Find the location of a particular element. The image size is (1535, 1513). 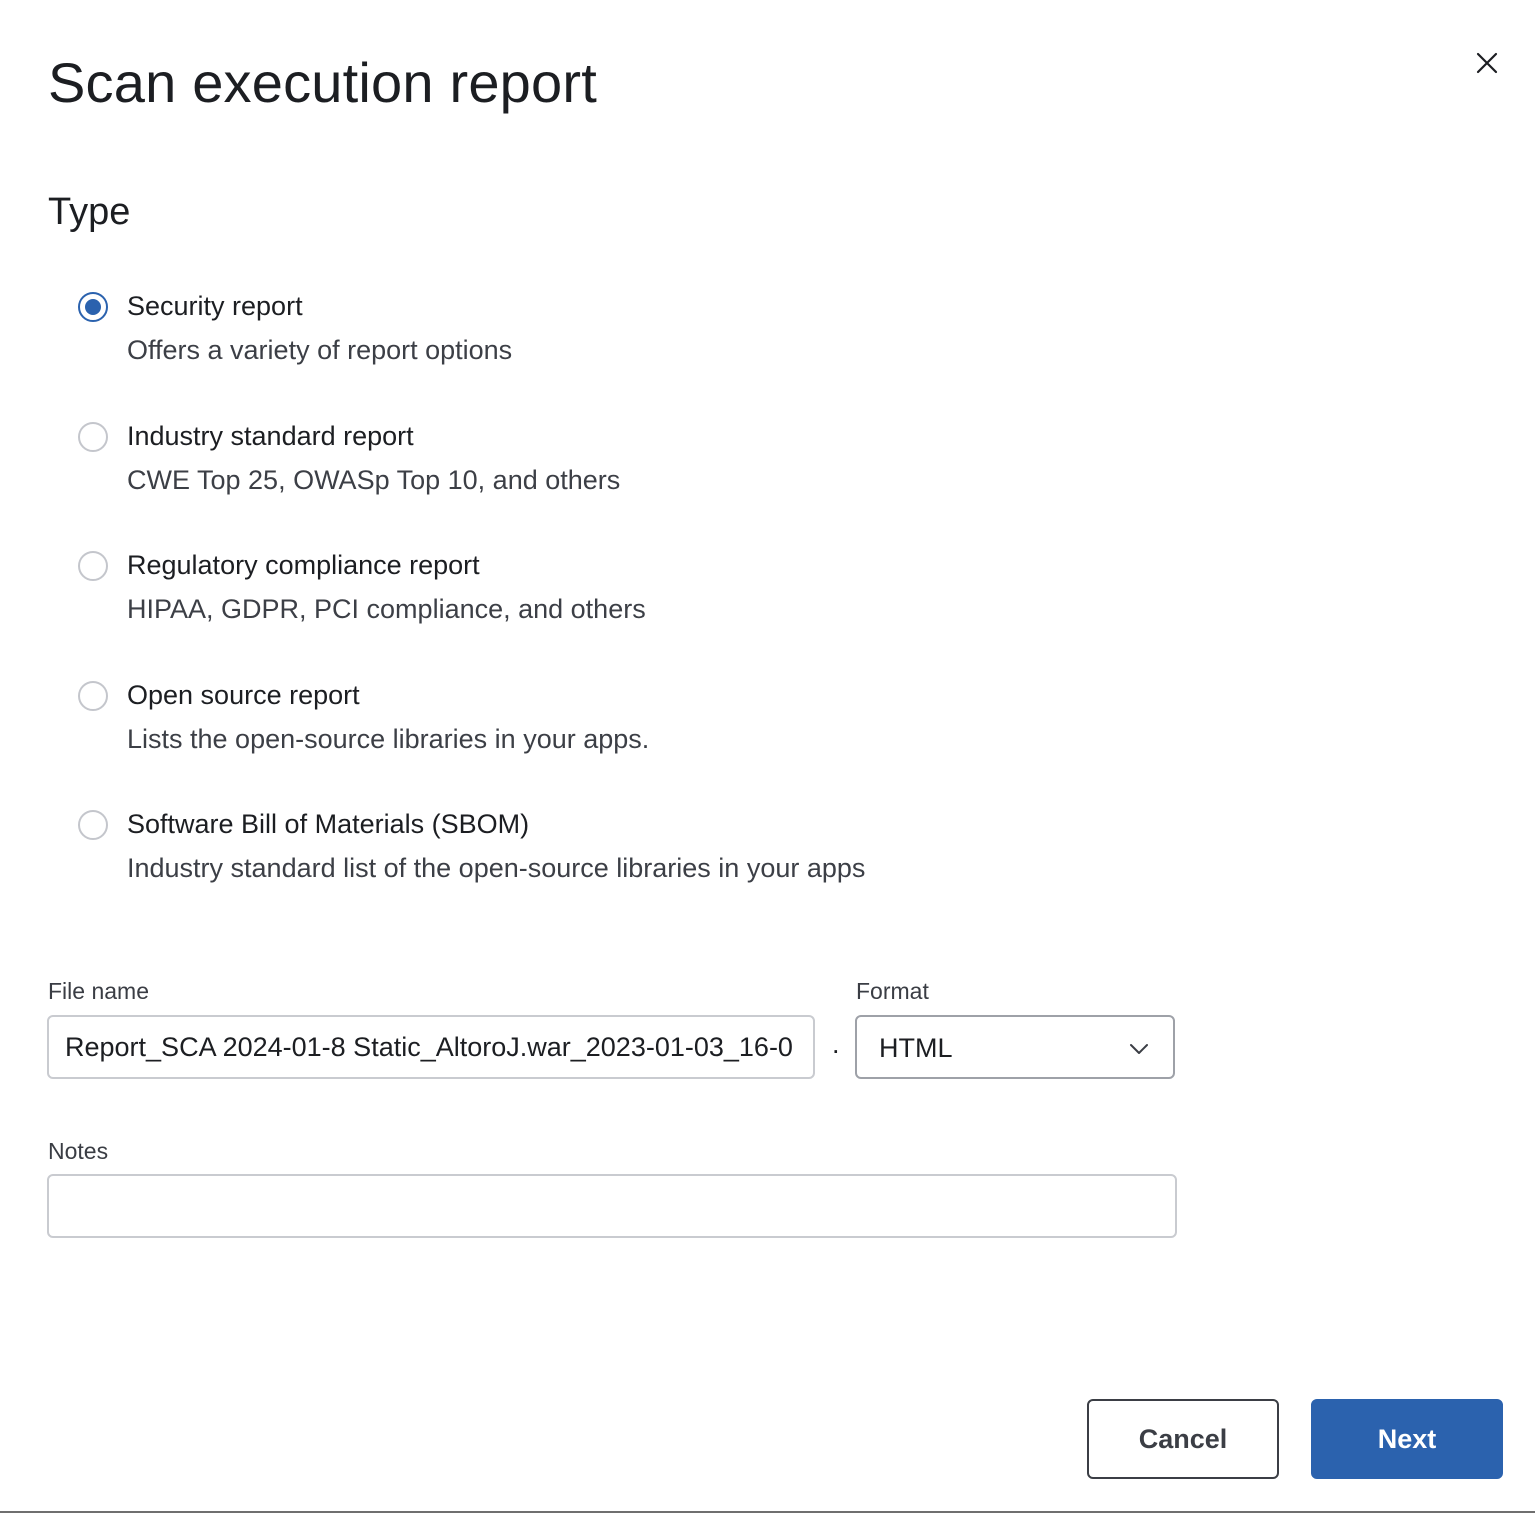

radio-button-industry is located at coordinates (93, 437).